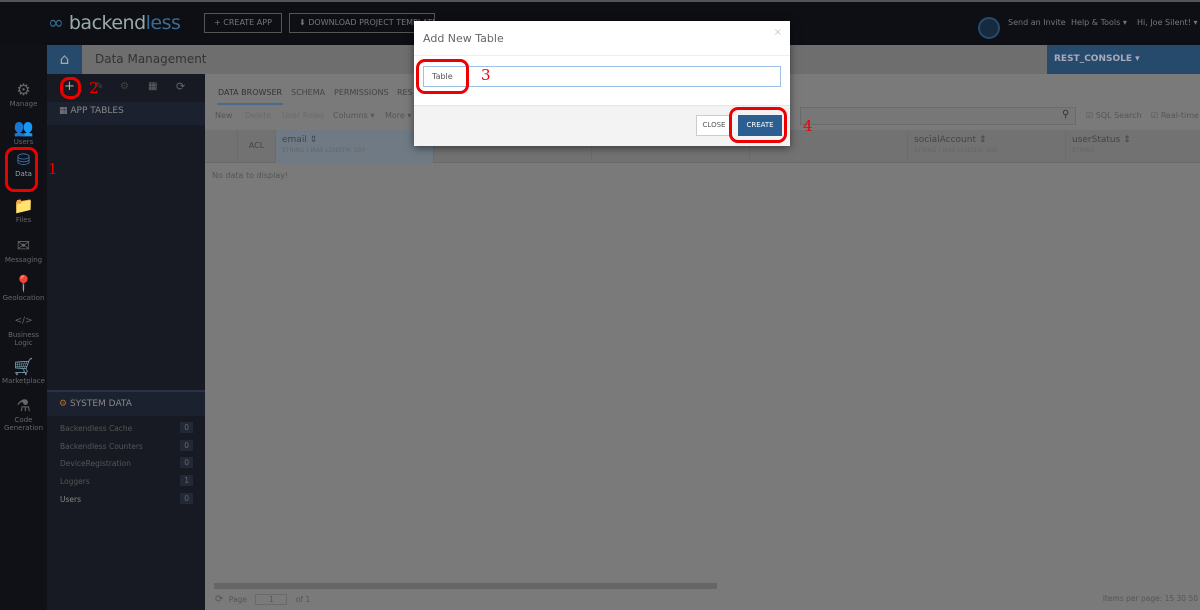  What do you see at coordinates (152, 86) in the screenshot?
I see `book-icon: ▦` at bounding box center [152, 86].